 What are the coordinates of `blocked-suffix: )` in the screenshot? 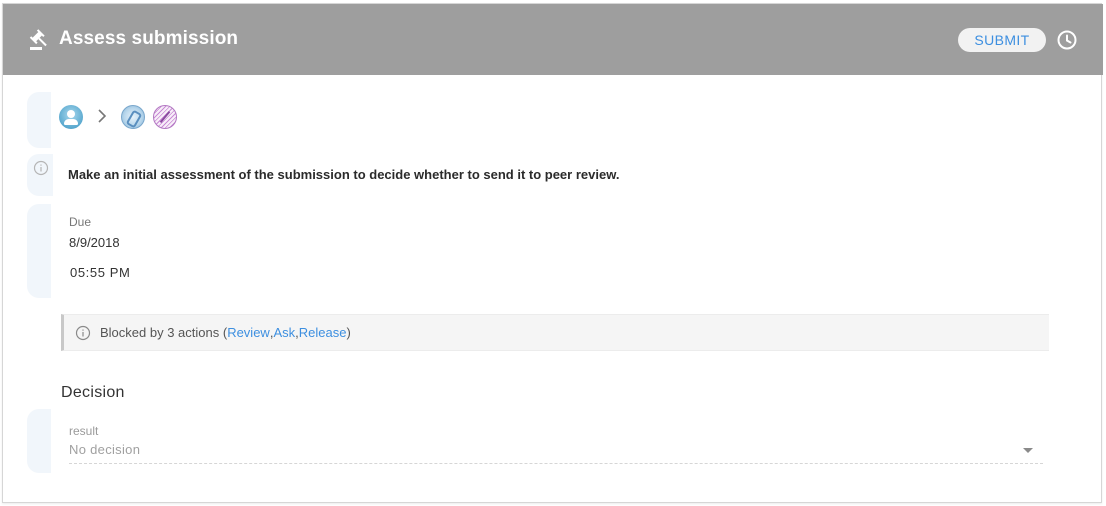 It's located at (348, 332).